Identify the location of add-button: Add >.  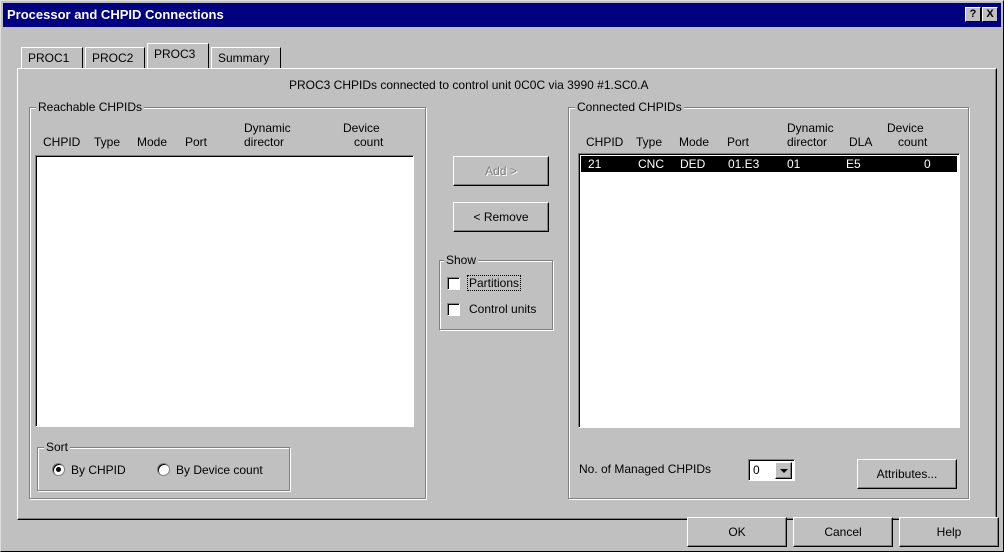
(501, 171).